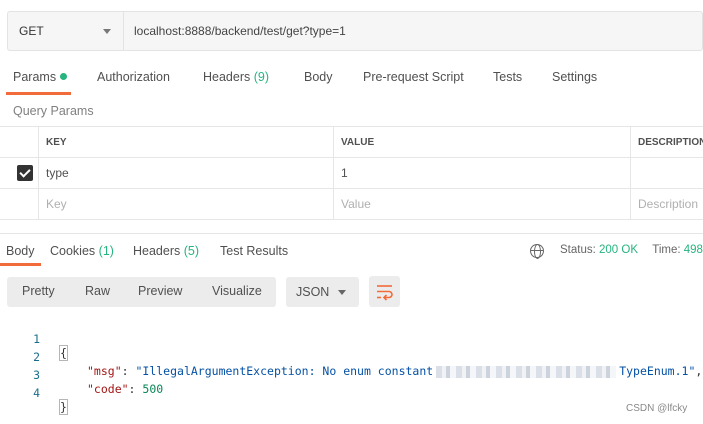 The image size is (703, 424). I want to click on row-checkbox-cell, so click(19, 173).